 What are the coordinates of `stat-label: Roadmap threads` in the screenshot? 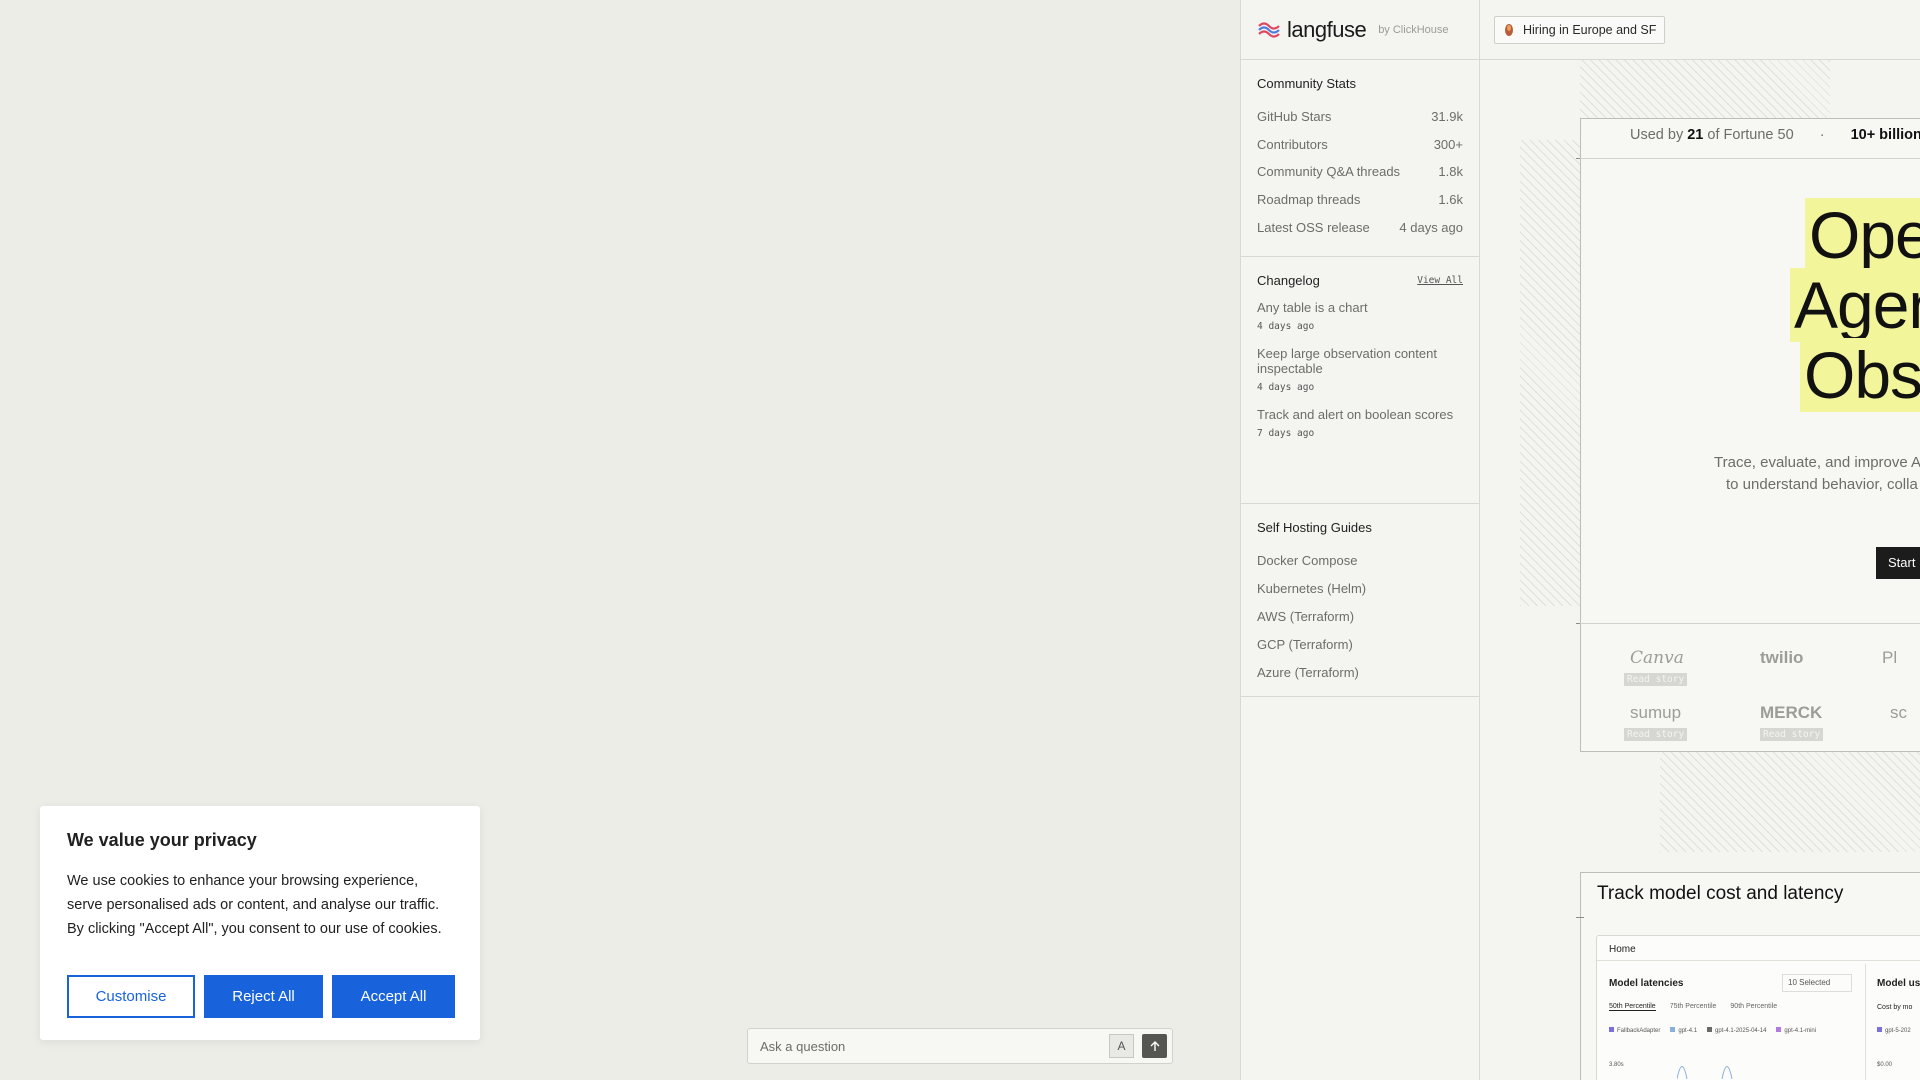 It's located at (1309, 200).